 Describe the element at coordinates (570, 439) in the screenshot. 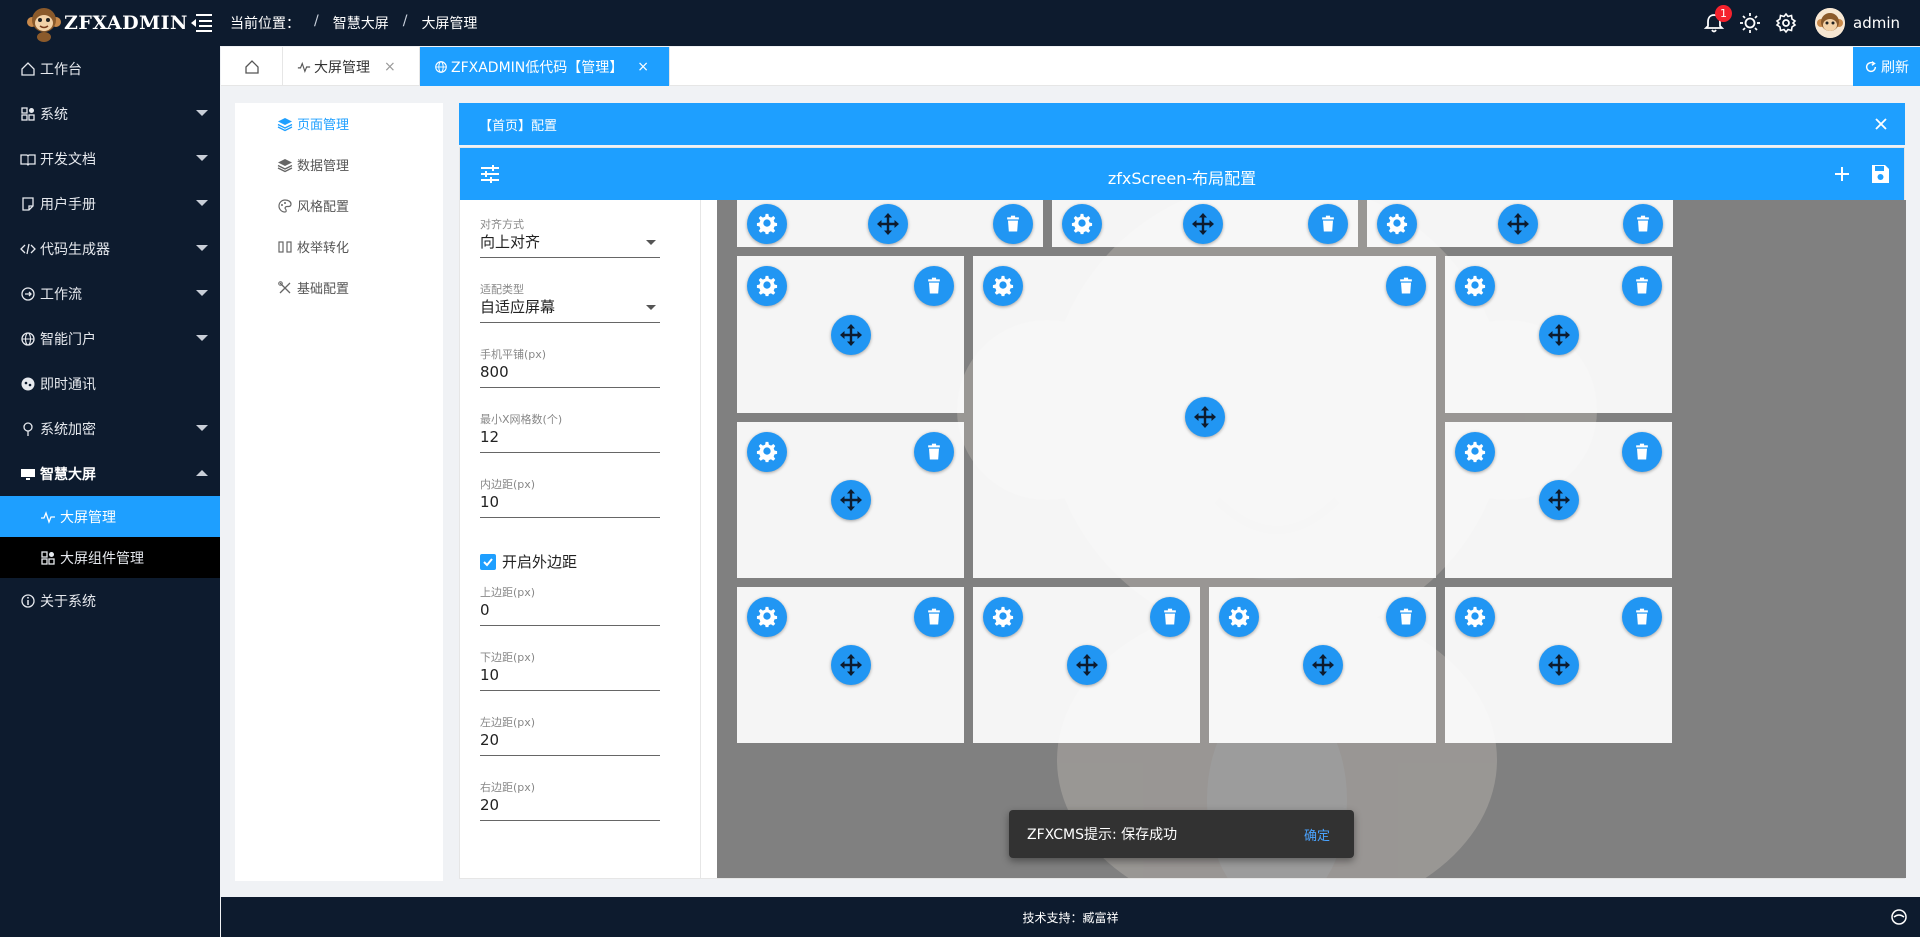

I see `field-value: 12` at that location.